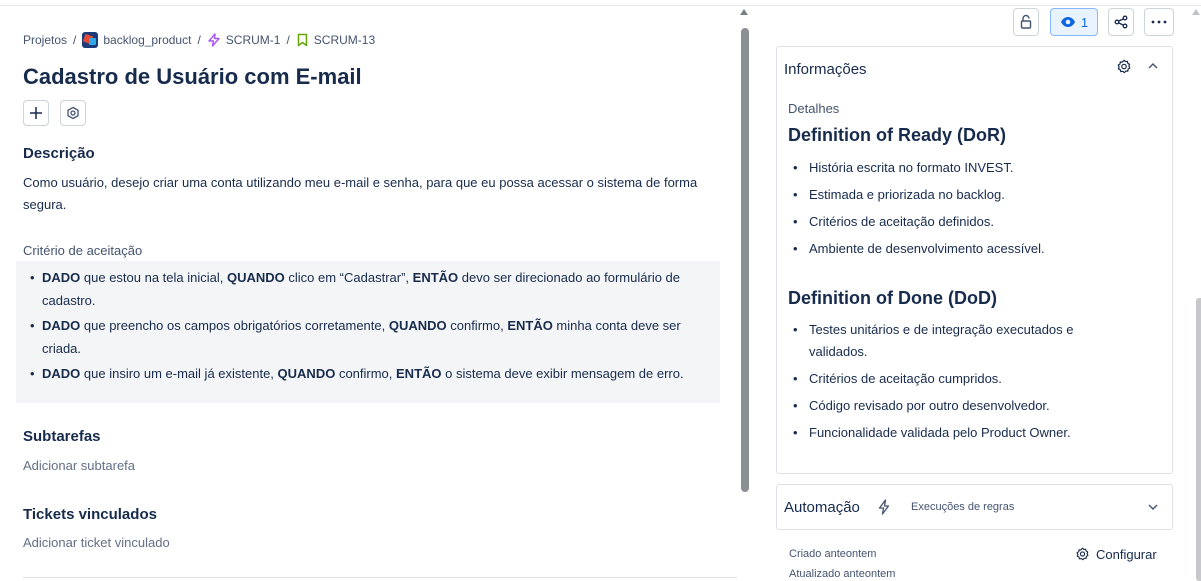 This screenshot has height=581, width=1201. Describe the element at coordinates (62, 436) in the screenshot. I see `subtasks-heading: Subtarefas` at that location.